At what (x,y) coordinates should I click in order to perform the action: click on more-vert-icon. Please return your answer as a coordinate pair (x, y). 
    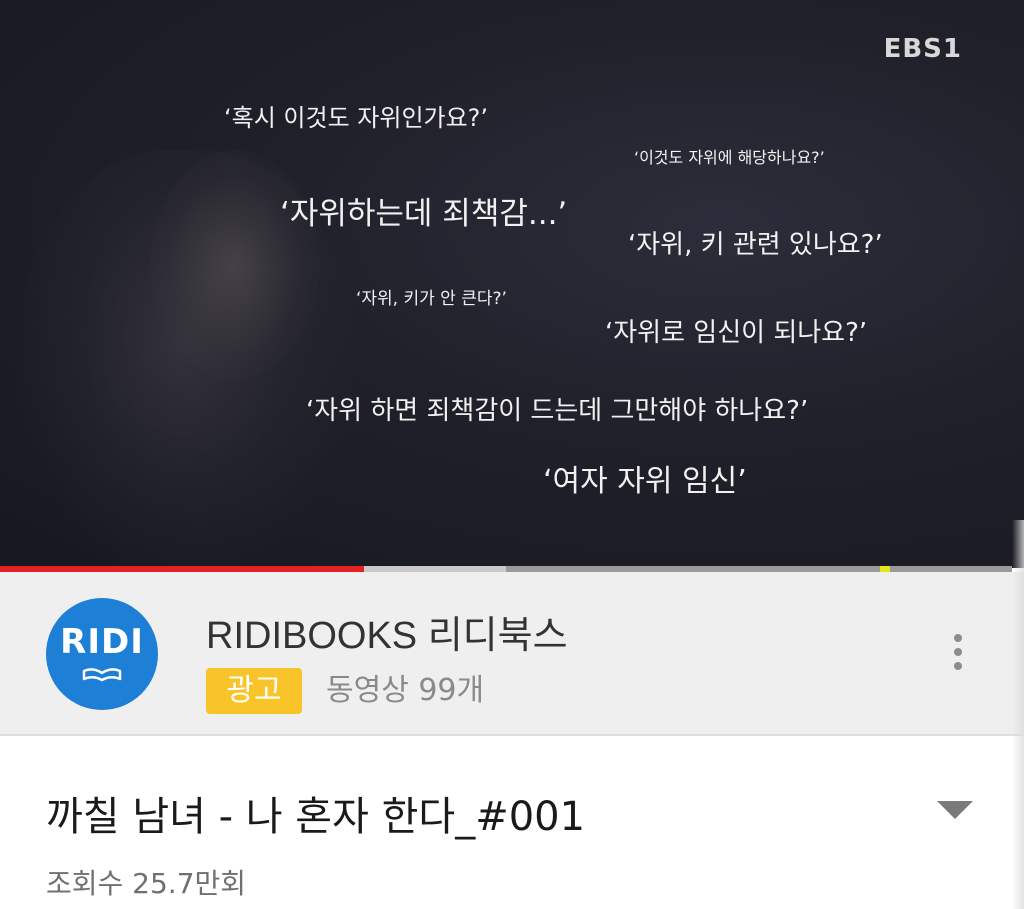
    Looking at the image, I should click on (958, 652).